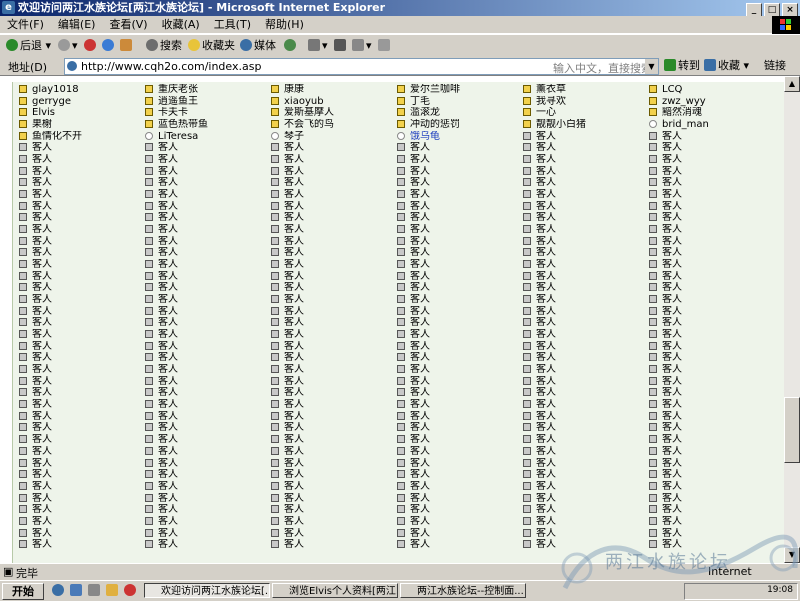 This screenshot has height=601, width=800. Describe the element at coordinates (82, 113) in the screenshot. I see `online-user-item: Elvis` at that location.